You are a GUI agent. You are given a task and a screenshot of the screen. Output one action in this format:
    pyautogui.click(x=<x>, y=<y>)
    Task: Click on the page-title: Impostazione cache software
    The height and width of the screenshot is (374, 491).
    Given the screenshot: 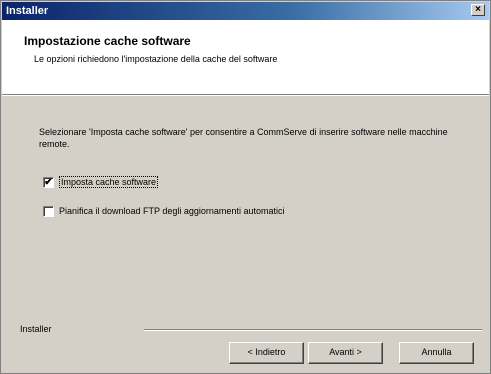 What is the action you would take?
    pyautogui.click(x=107, y=41)
    